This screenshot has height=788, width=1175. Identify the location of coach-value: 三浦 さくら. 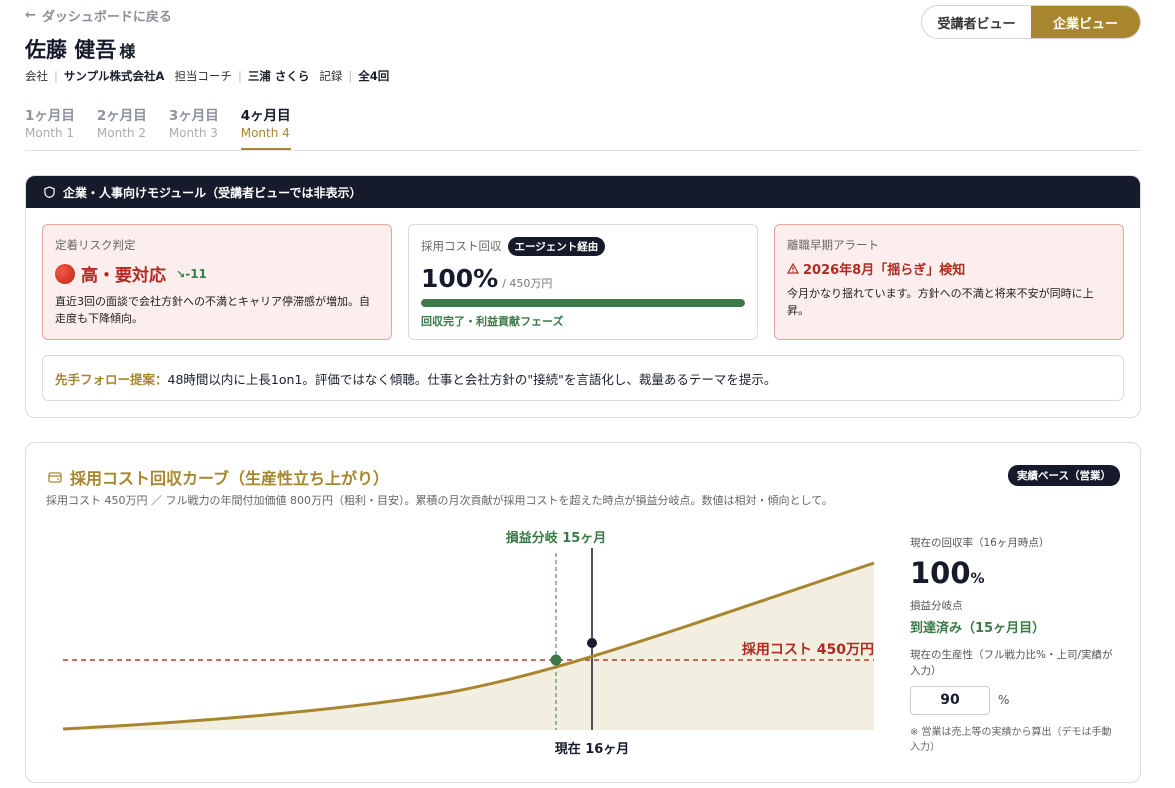
(278, 76).